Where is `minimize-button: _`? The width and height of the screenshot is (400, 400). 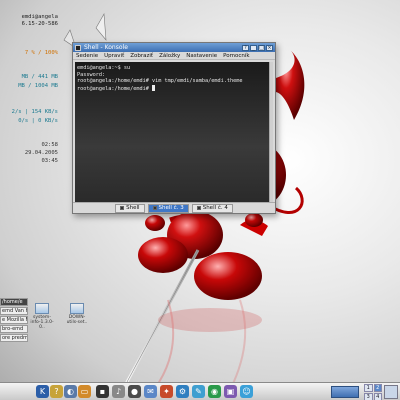
minimize-button: _ is located at coordinates (253, 47).